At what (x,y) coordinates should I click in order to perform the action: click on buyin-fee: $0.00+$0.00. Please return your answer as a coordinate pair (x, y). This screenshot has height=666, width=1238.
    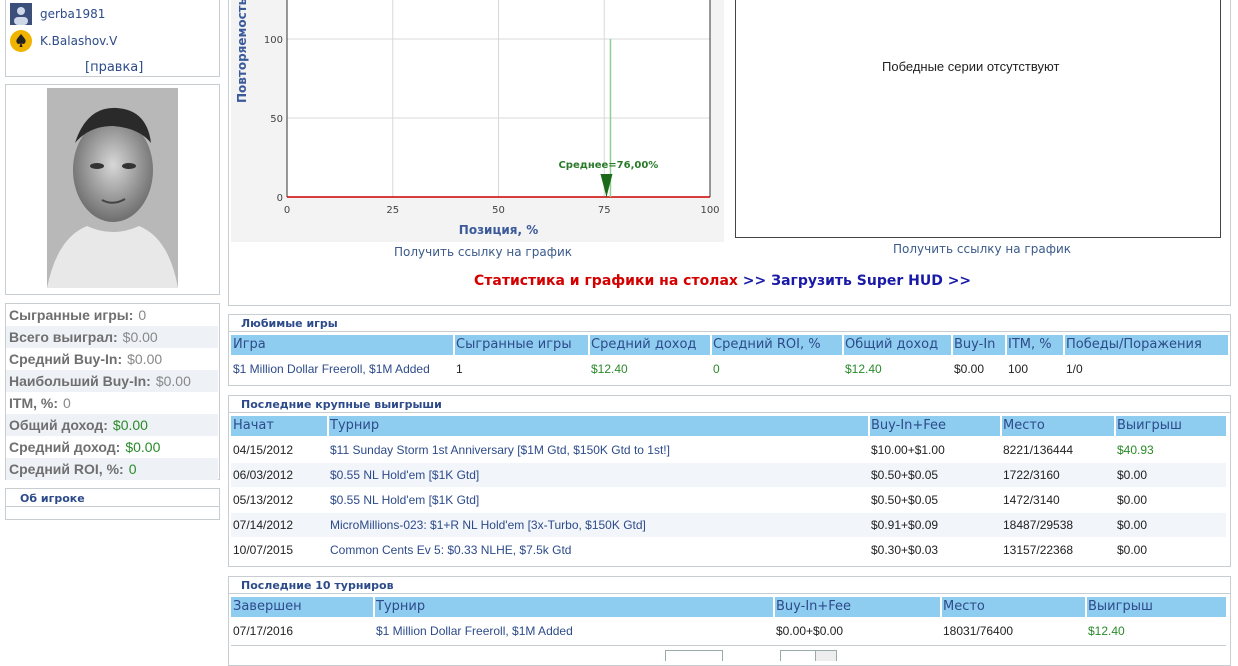
    Looking at the image, I should click on (810, 631).